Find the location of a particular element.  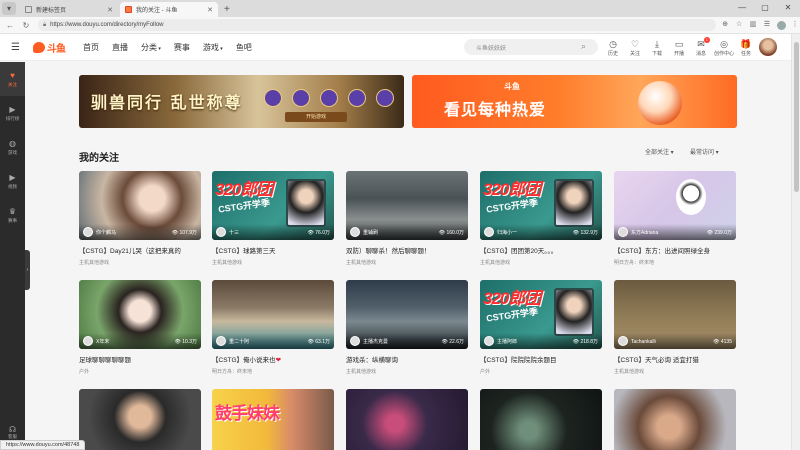

stream-title: 【CSTG】俺小说来也❤ is located at coordinates (273, 359).